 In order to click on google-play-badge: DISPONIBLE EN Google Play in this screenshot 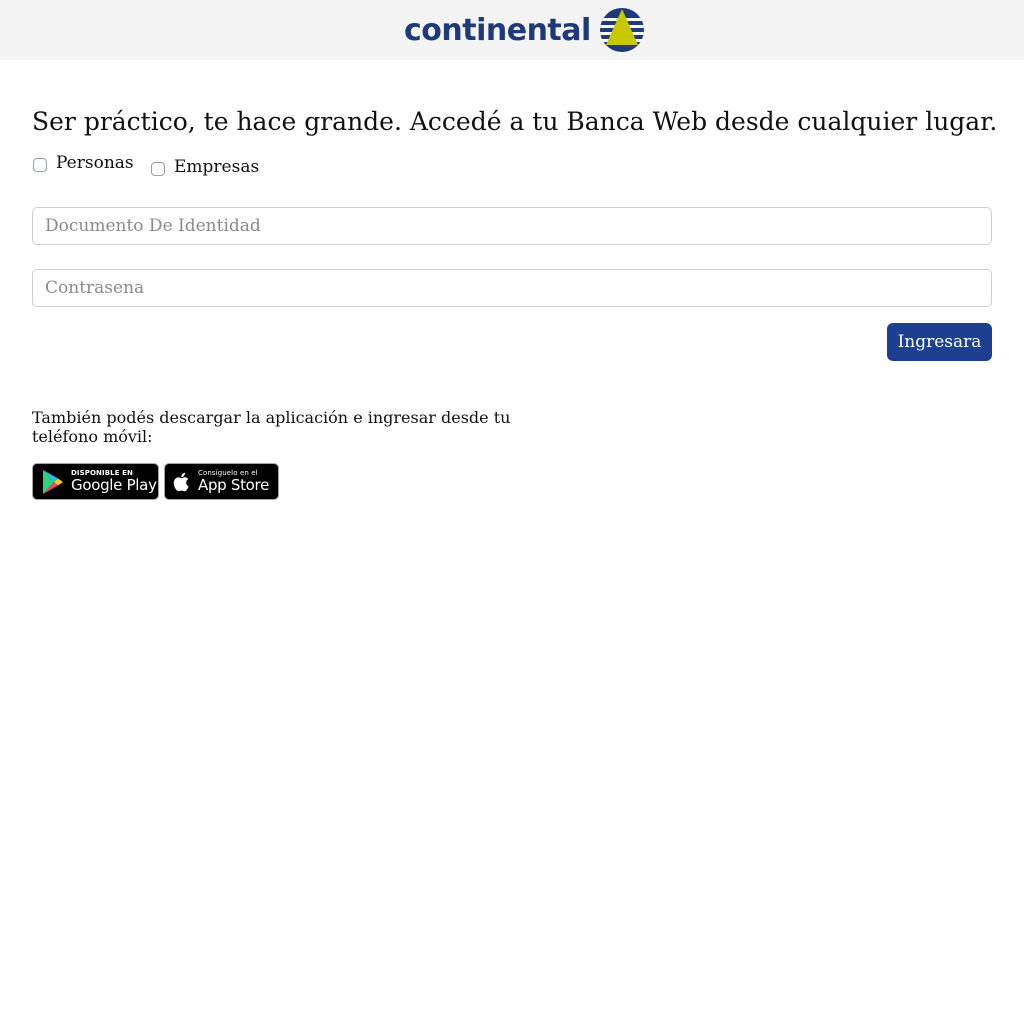, I will do `click(95, 481)`.